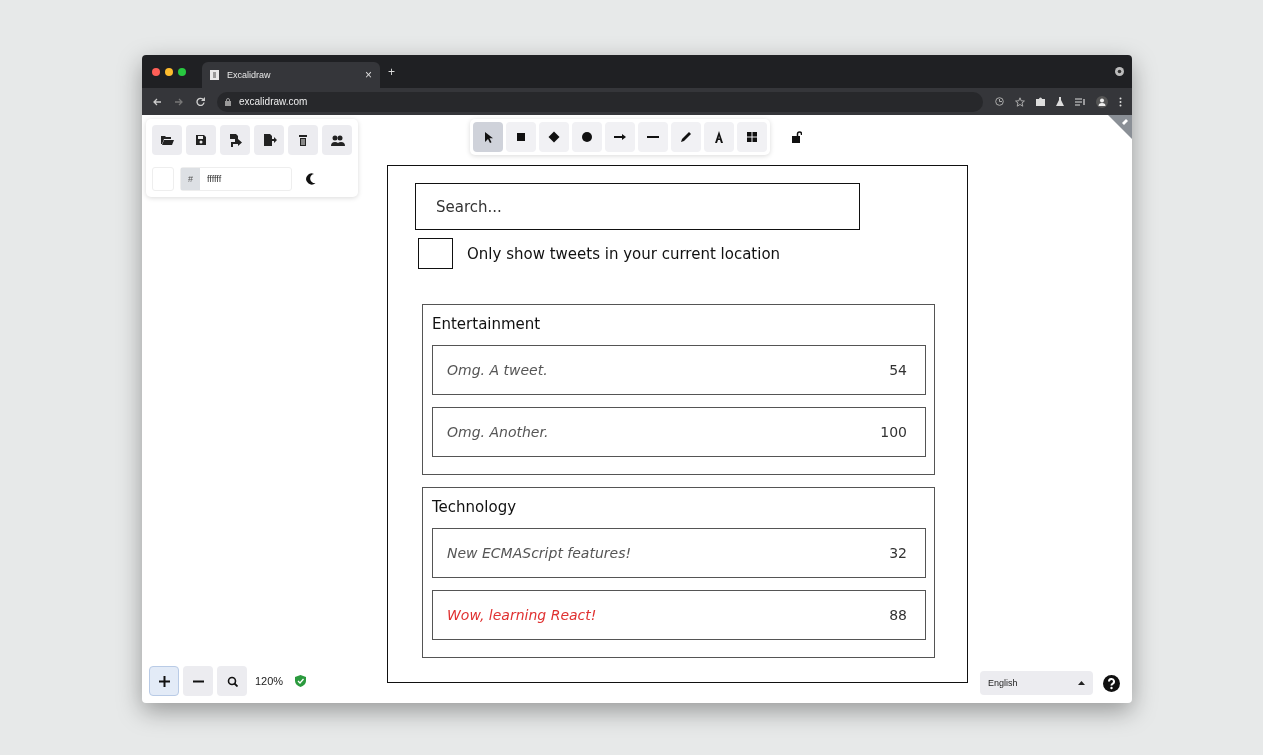 The height and width of the screenshot is (755, 1263). I want to click on tab-title: Excalidraw, so click(249, 75).